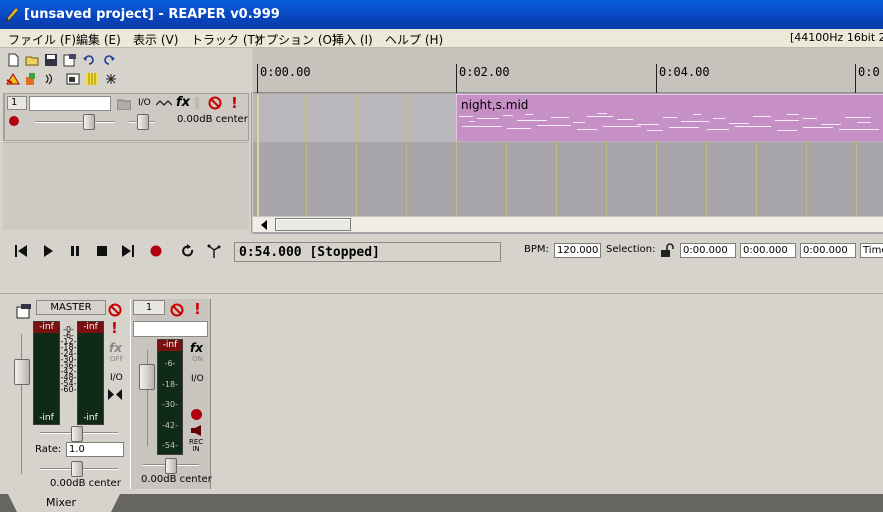 This screenshot has height=512, width=883. What do you see at coordinates (155, 39) in the screenshot?
I see `menu-view: 表示 (V)` at bounding box center [155, 39].